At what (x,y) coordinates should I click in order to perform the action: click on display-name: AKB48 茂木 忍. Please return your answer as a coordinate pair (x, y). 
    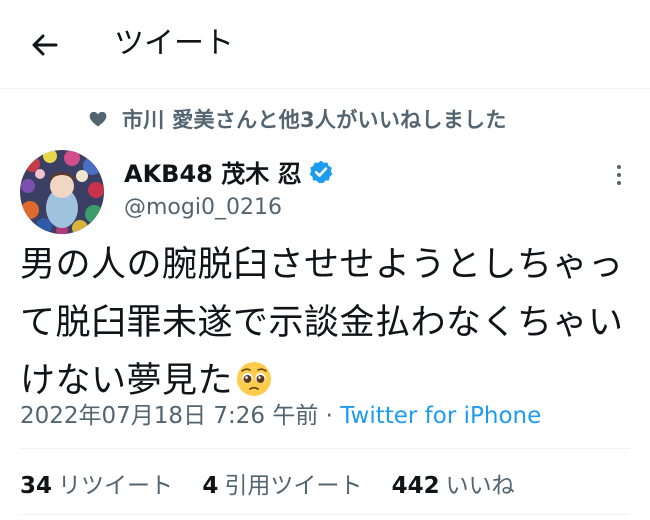
    Looking at the image, I should click on (213, 171).